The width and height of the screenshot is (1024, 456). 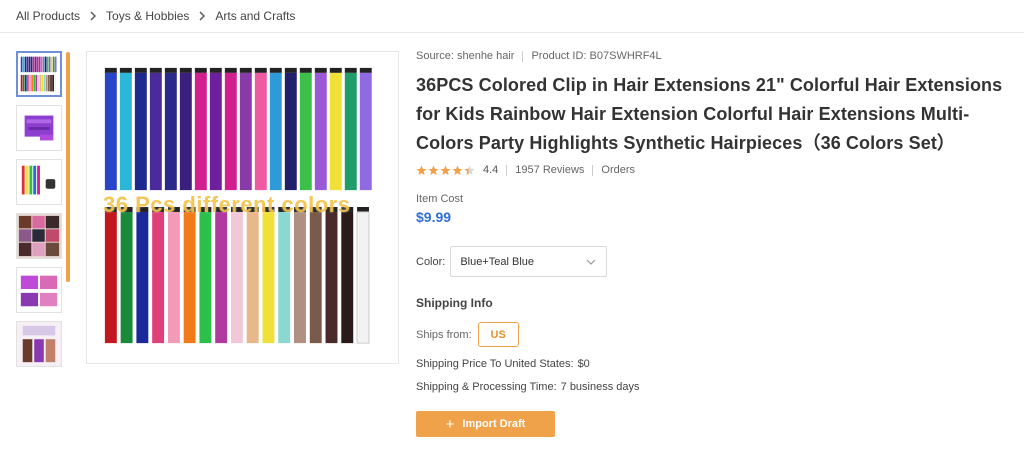 I want to click on color-select: Blue+Teal Blue, so click(x=529, y=261).